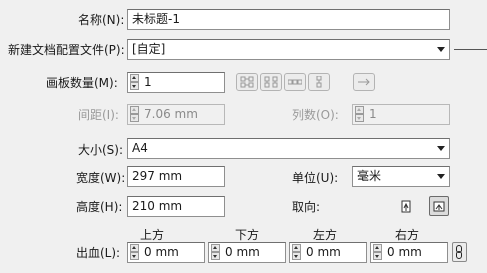  I want to click on artboard-count-input: 1, so click(176, 82).